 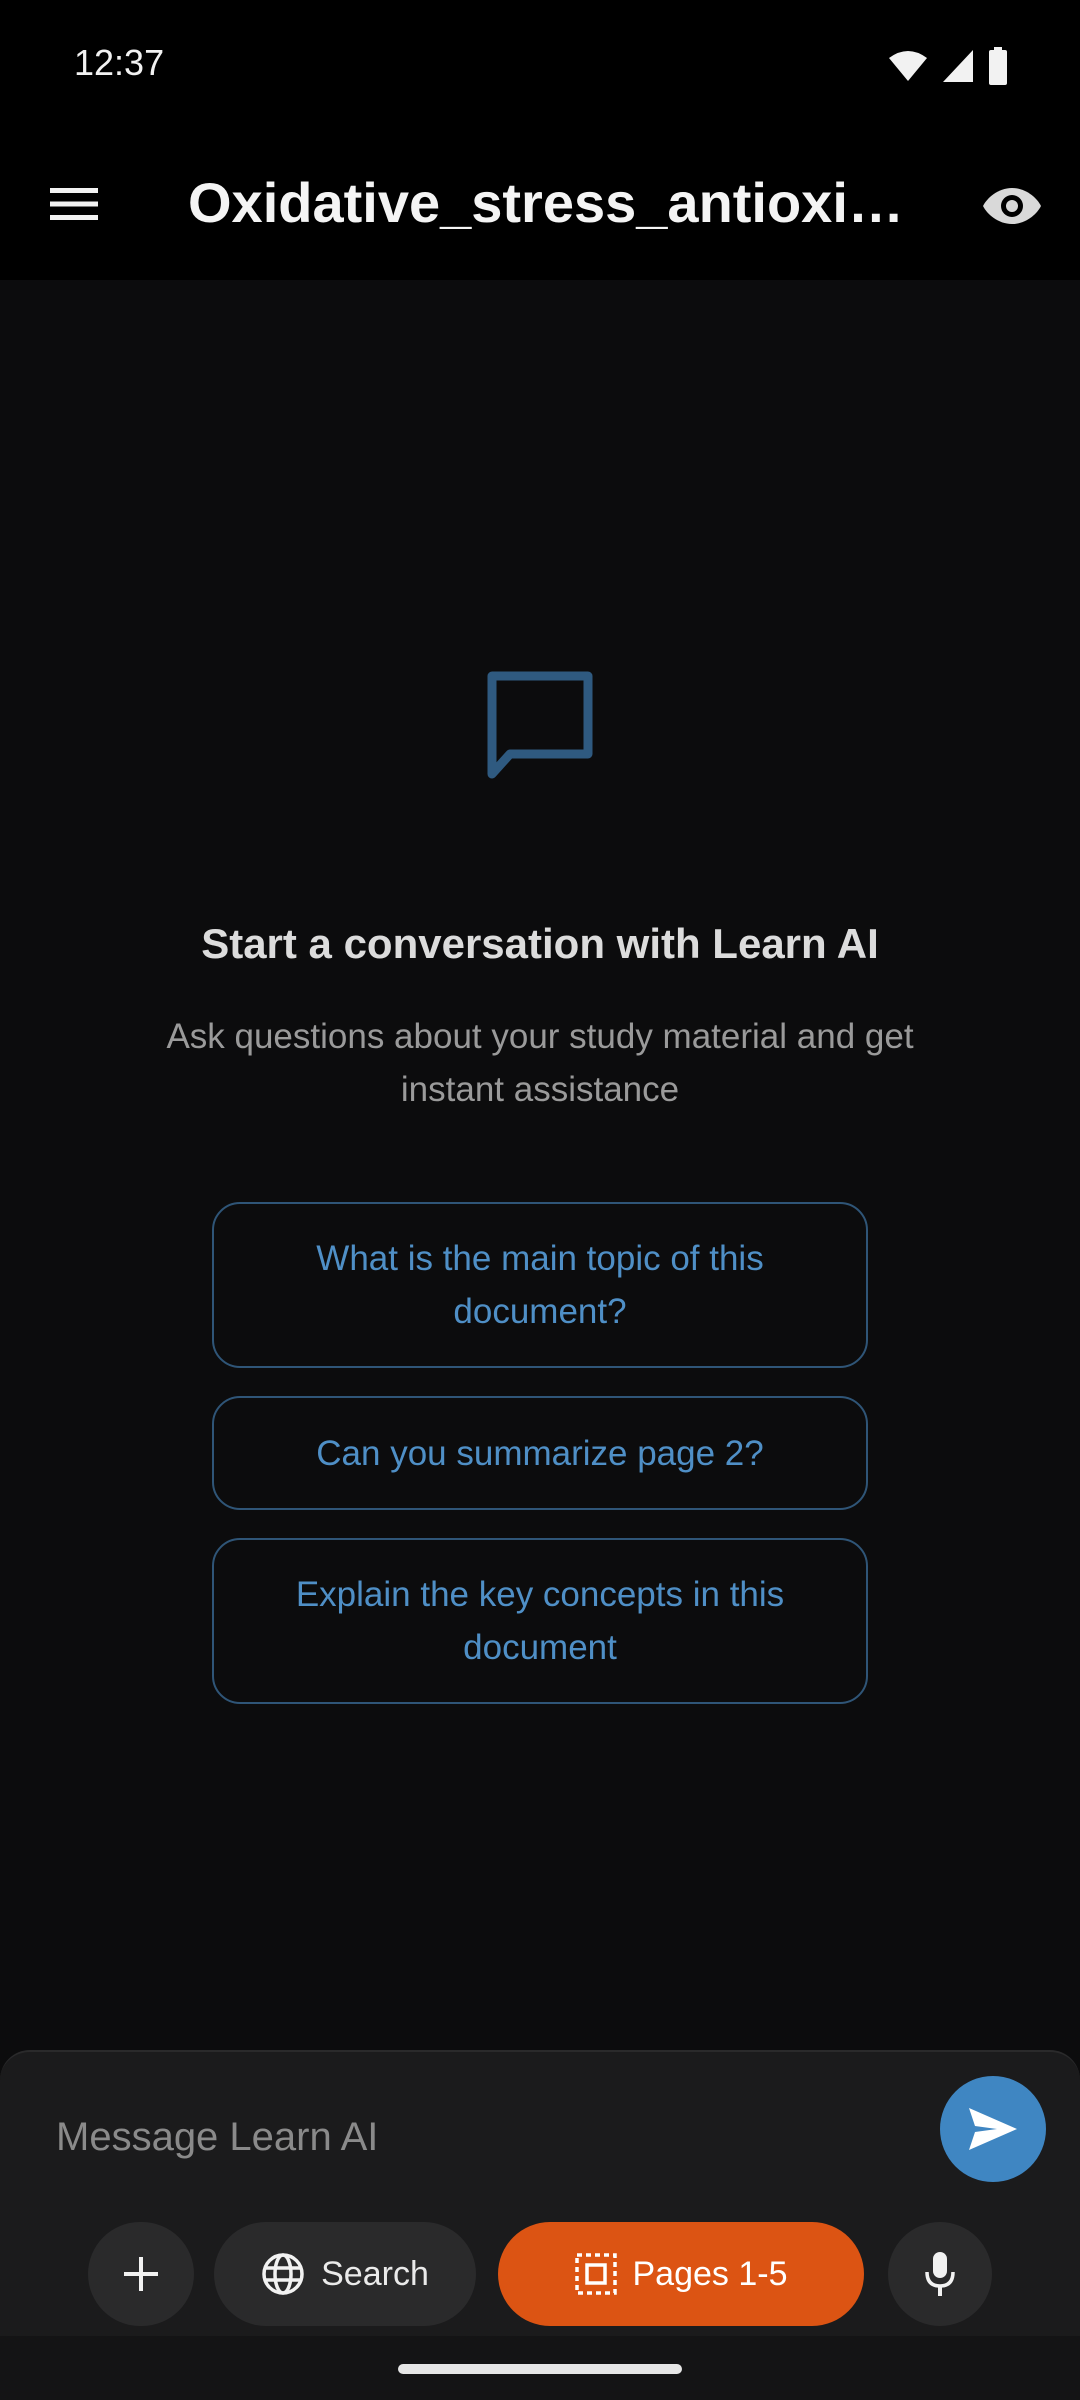 I want to click on wifi-icon, so click(x=908, y=66).